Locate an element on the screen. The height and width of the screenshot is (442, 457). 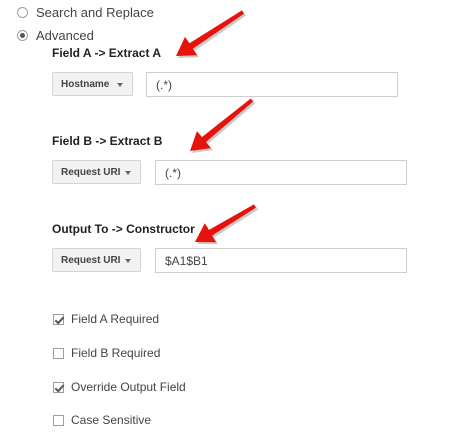
search-and-replace-label: Search and Replace is located at coordinates (95, 12).